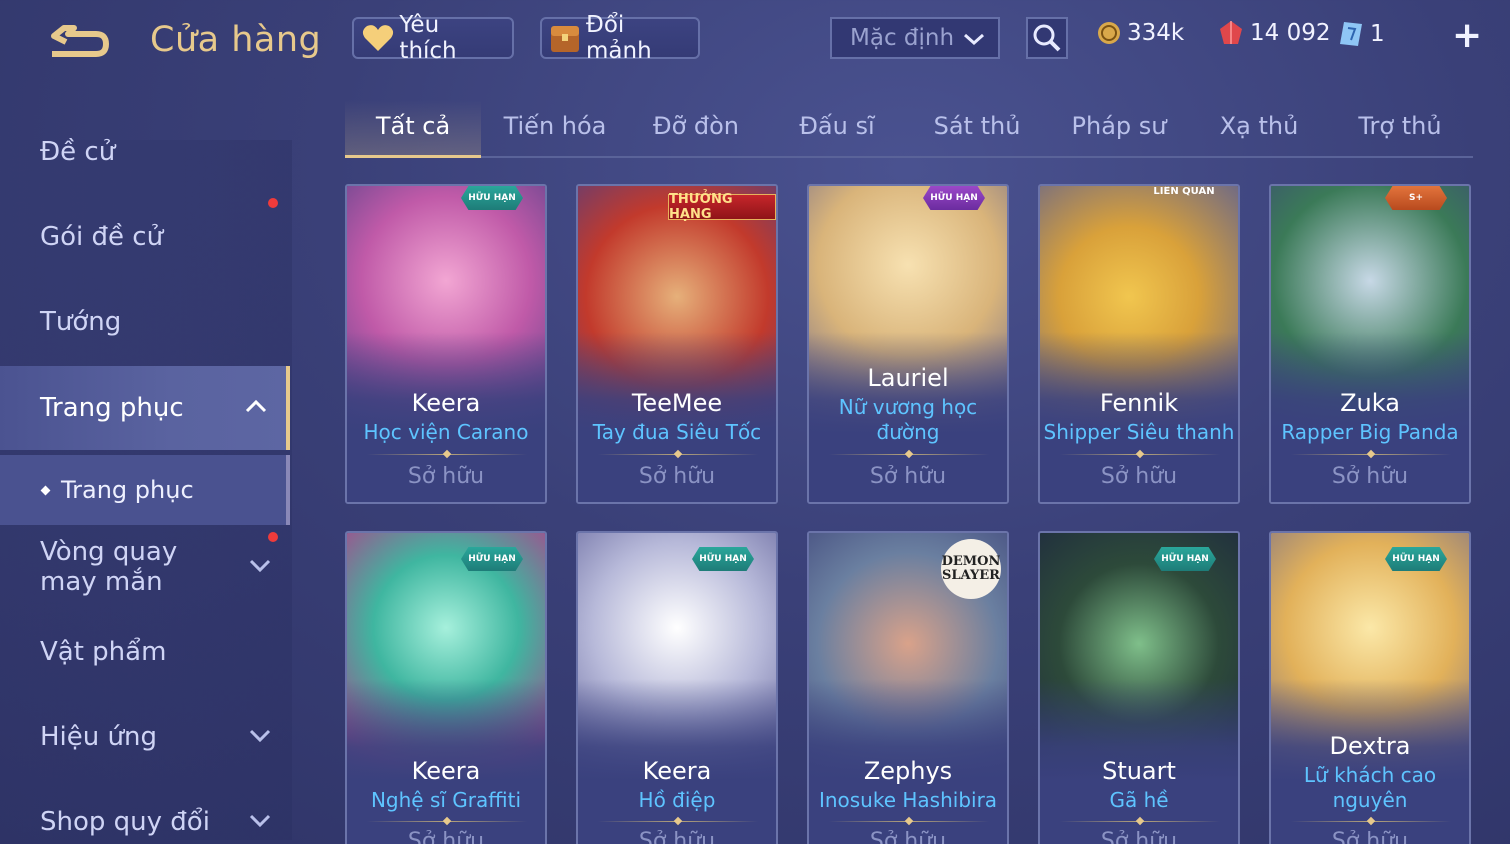 This screenshot has height=844, width=1510. I want to click on sidebar-item-heroes: Tướng, so click(145, 322).